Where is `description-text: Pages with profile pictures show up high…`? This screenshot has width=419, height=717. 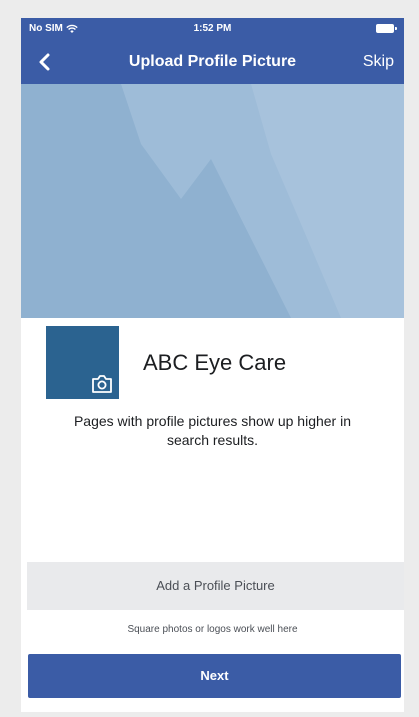 description-text: Pages with profile pictures show up high… is located at coordinates (212, 430).